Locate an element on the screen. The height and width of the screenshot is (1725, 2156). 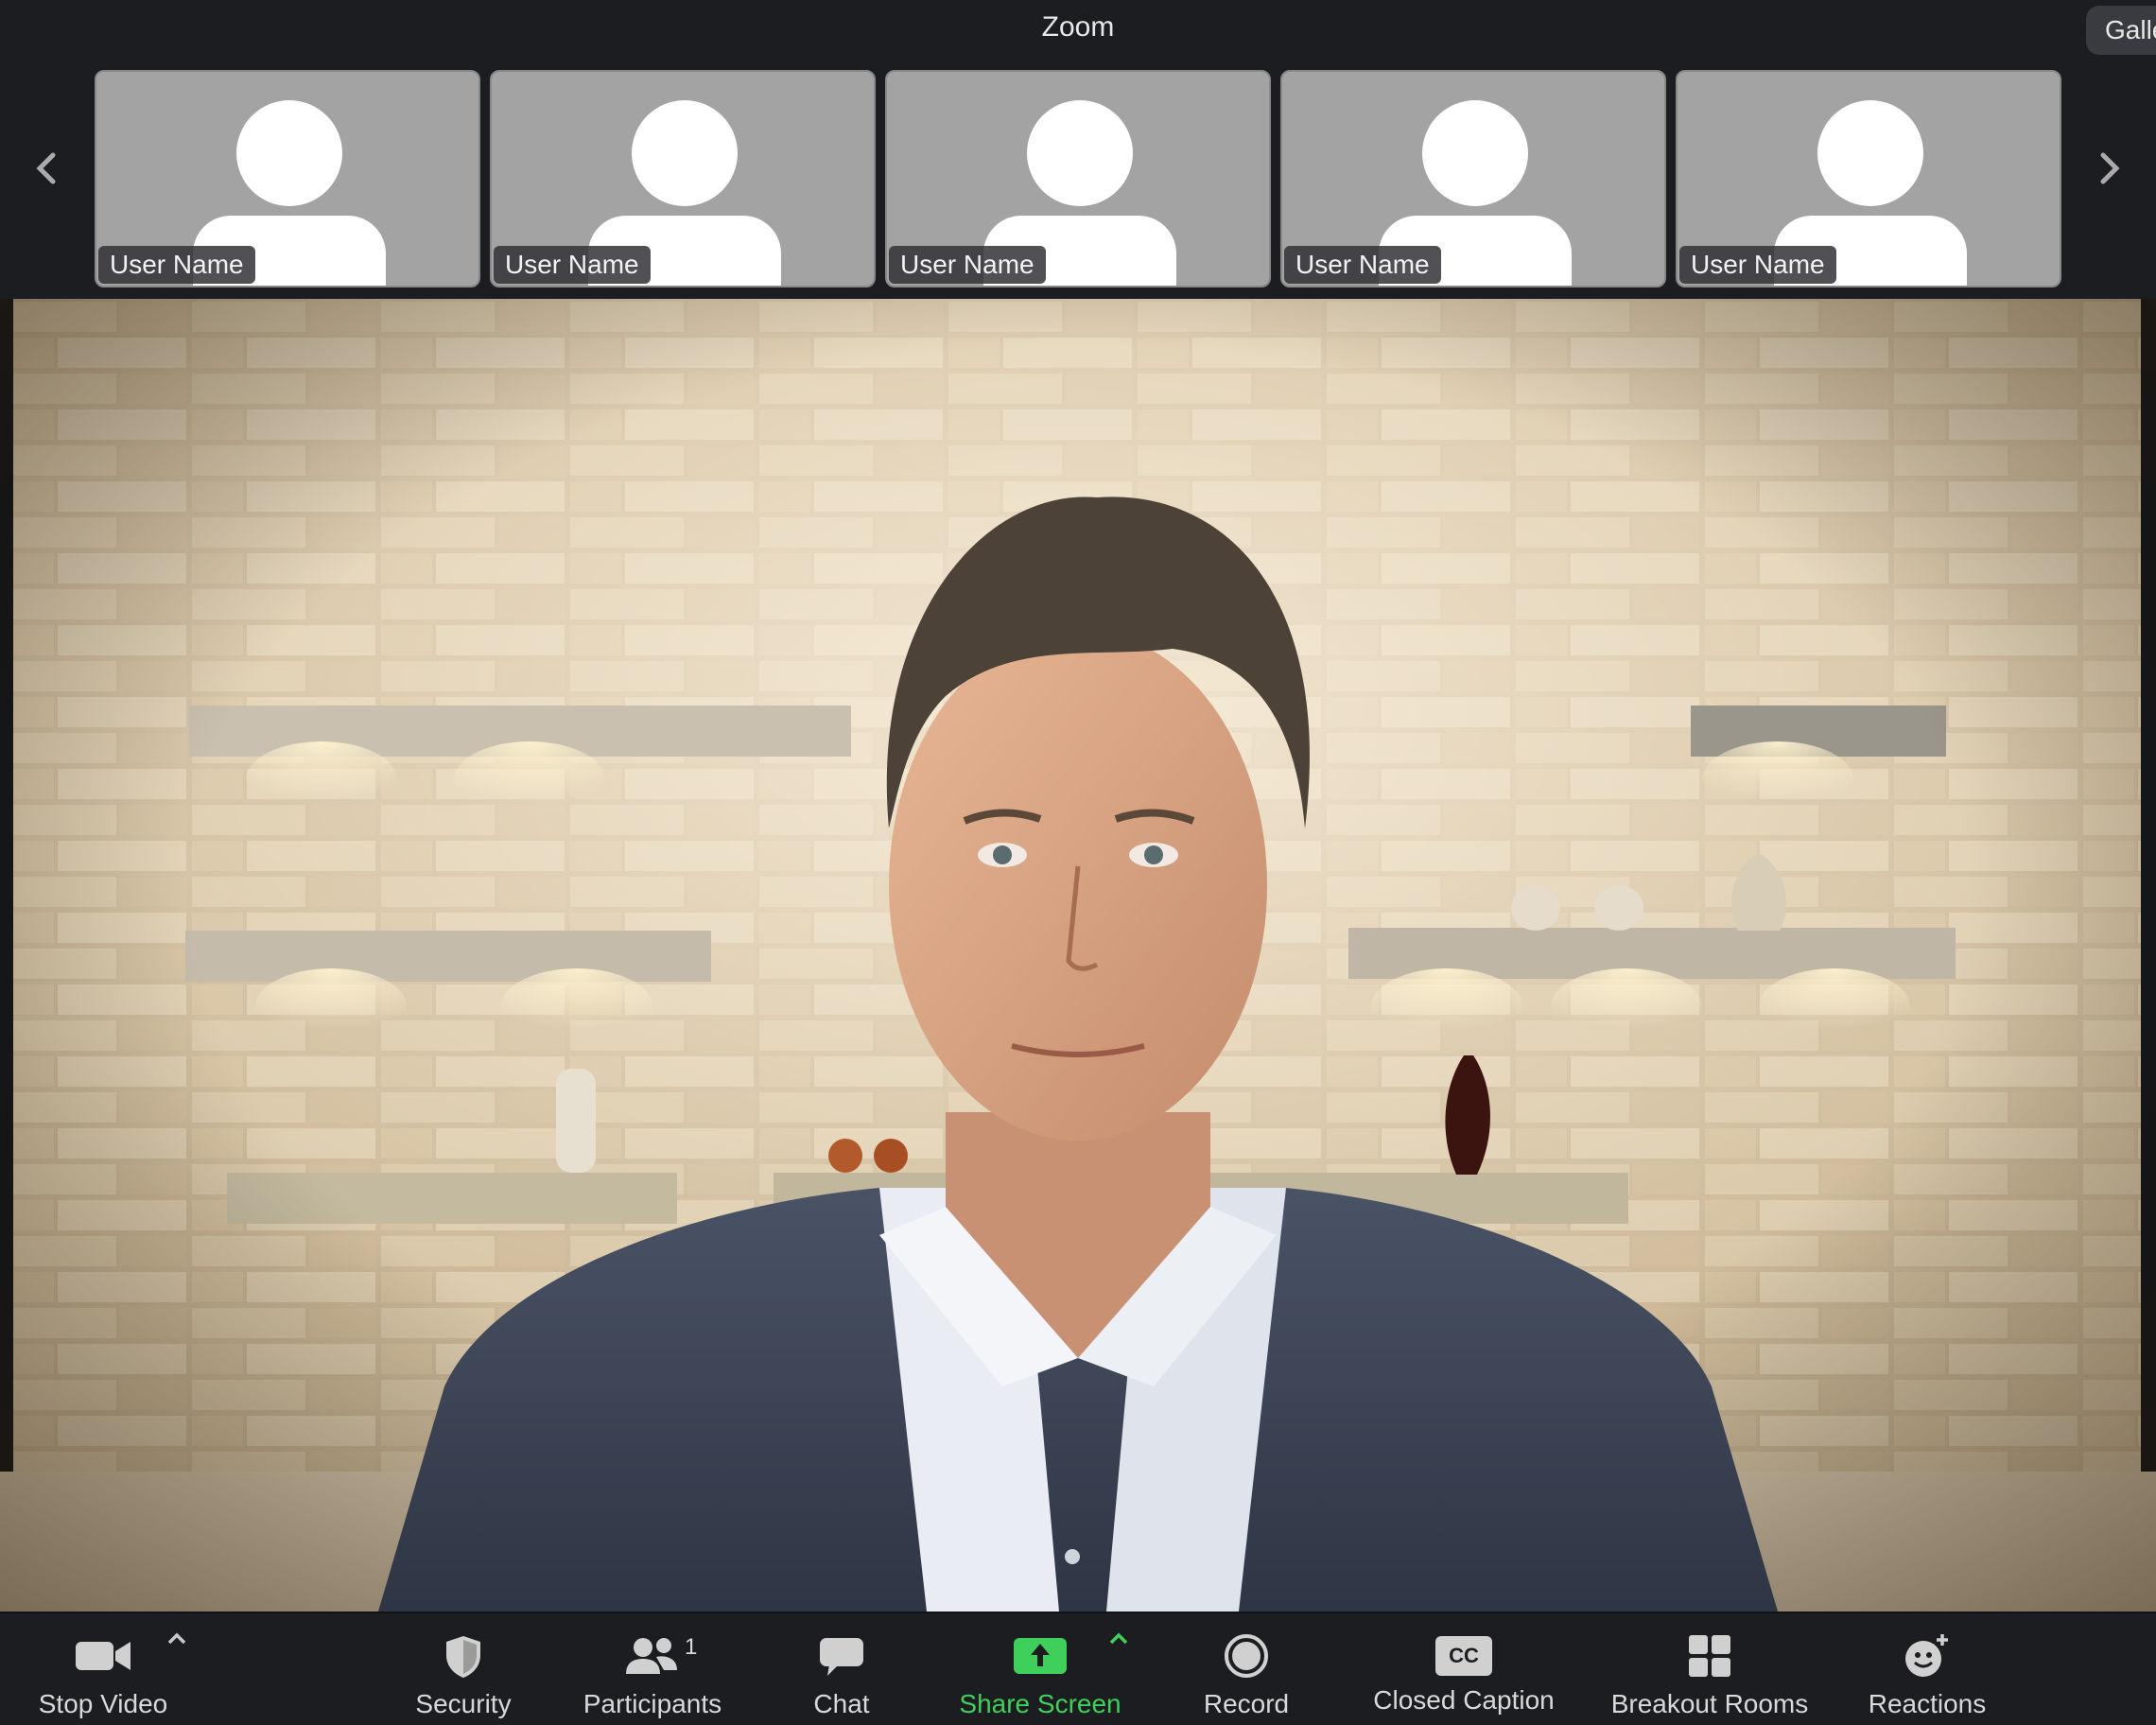
window-title: Zoom is located at coordinates (1078, 27).